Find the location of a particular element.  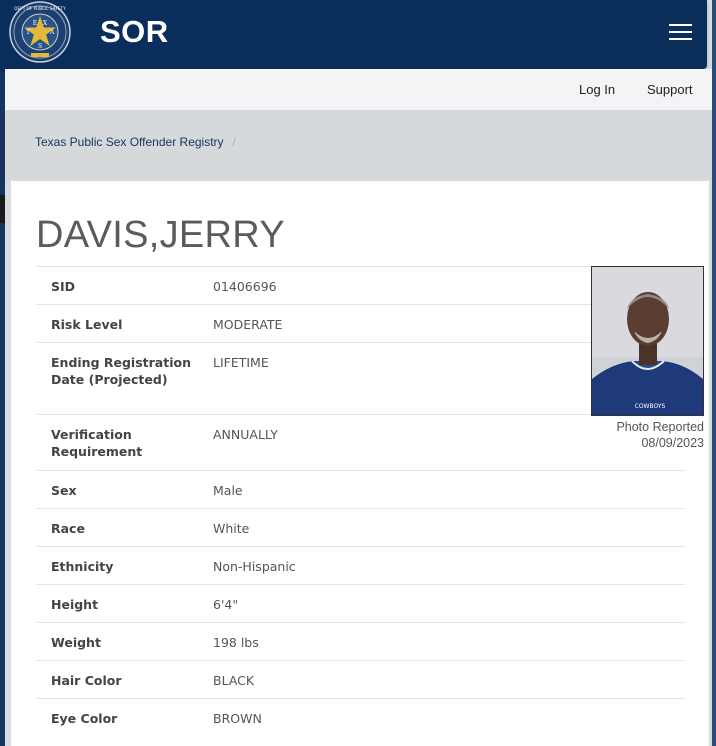

row-value: BLACK is located at coordinates (449, 679).